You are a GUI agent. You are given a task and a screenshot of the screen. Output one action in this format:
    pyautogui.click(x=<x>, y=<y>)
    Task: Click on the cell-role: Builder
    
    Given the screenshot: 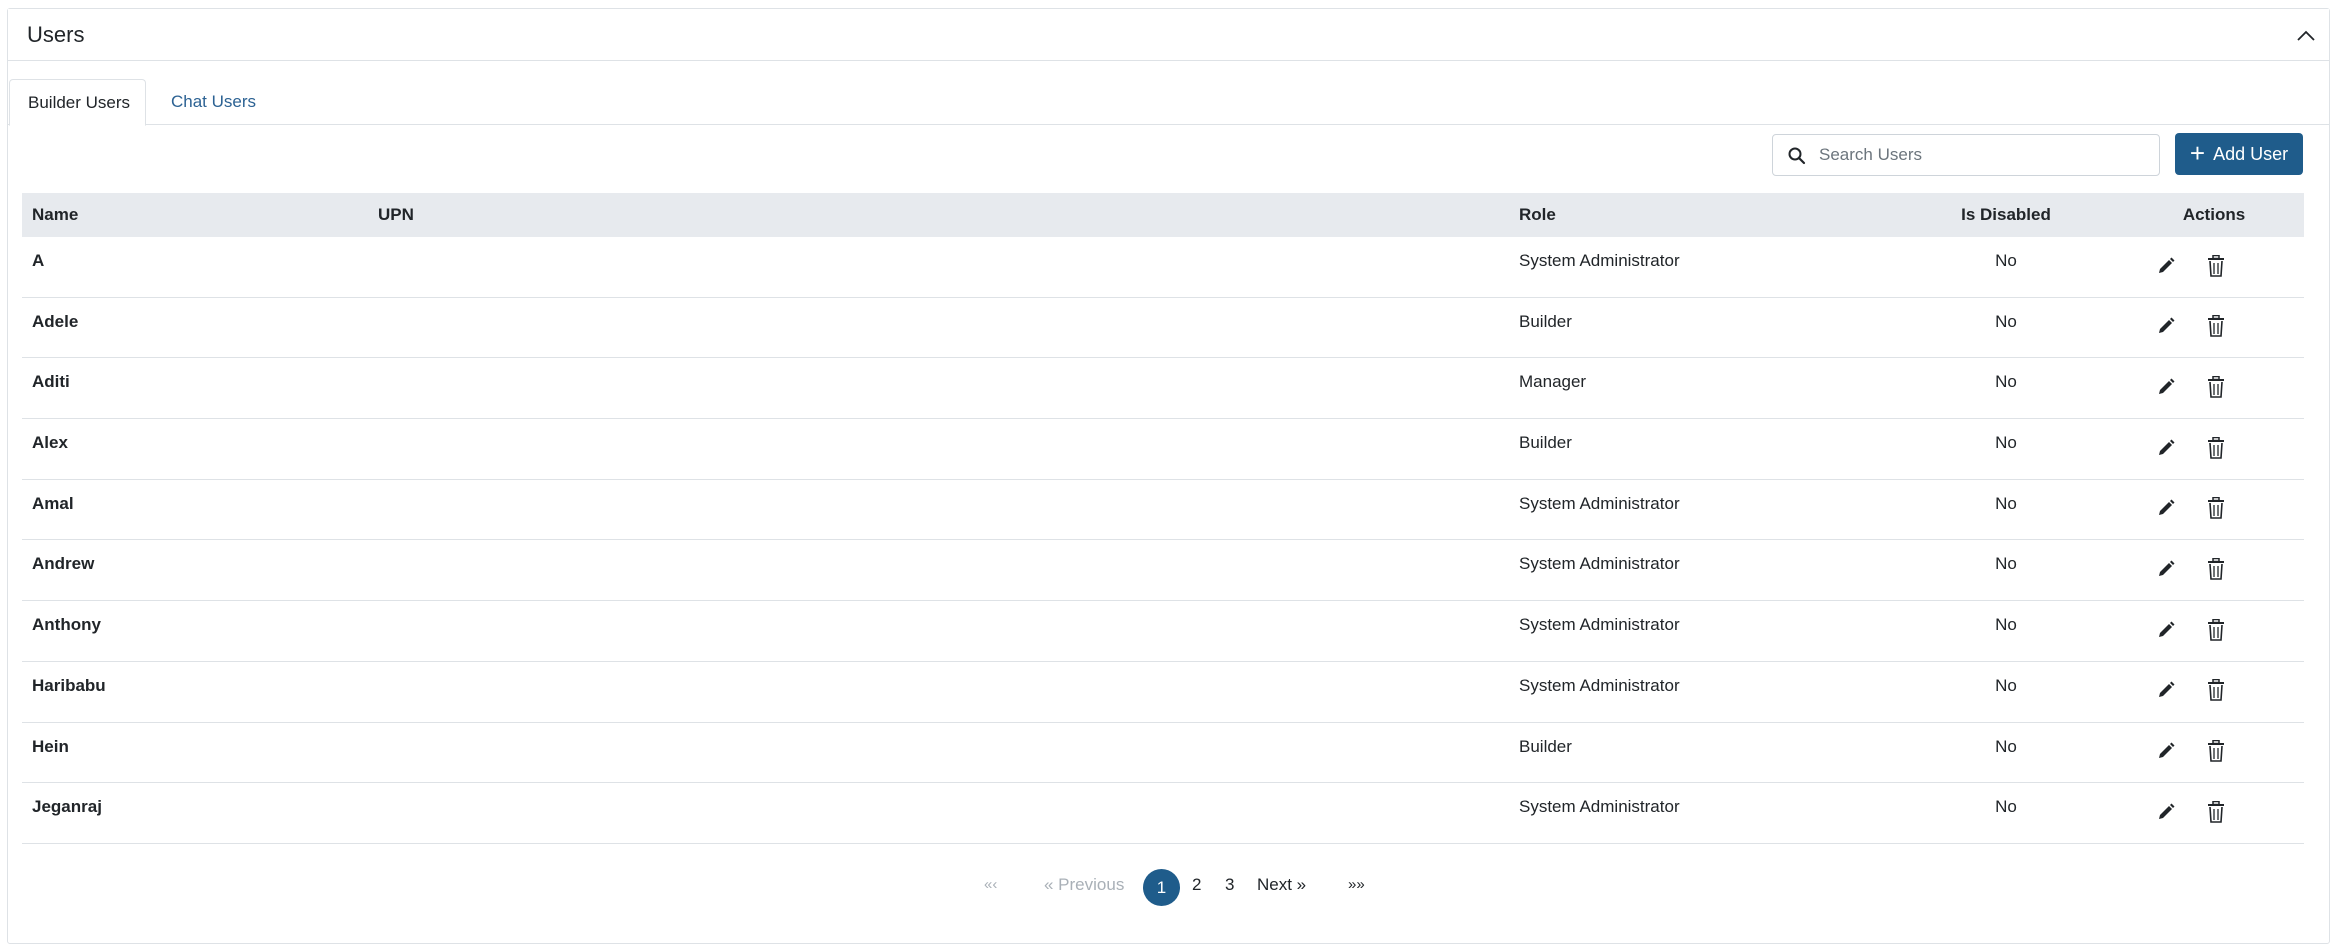 What is the action you would take?
    pyautogui.click(x=1545, y=321)
    